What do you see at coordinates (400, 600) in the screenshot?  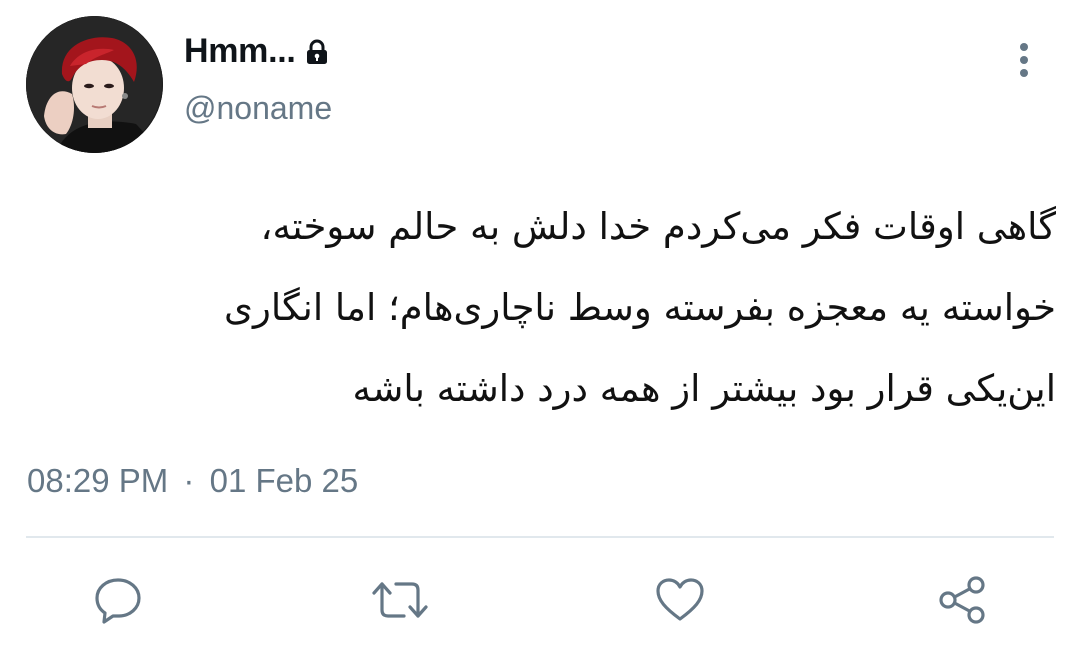 I see `retweet-icon` at bounding box center [400, 600].